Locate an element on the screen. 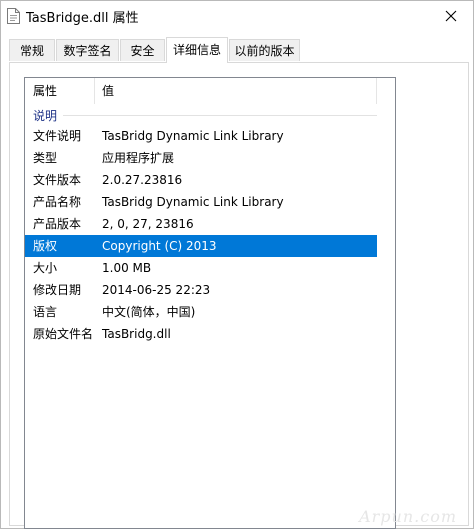 Image resolution: width=474 pixels, height=529 pixels. property-name: 大小 is located at coordinates (45, 268).